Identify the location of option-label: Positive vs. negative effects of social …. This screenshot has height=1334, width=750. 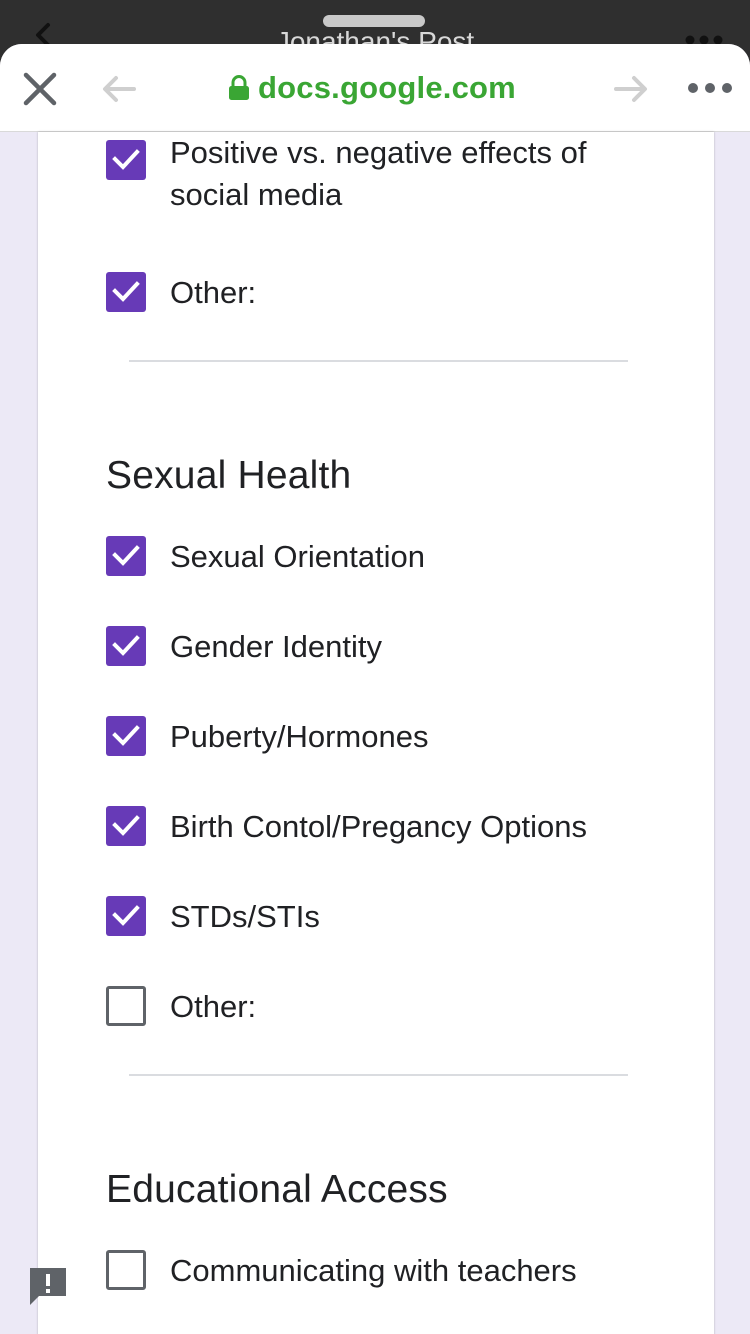
(378, 173).